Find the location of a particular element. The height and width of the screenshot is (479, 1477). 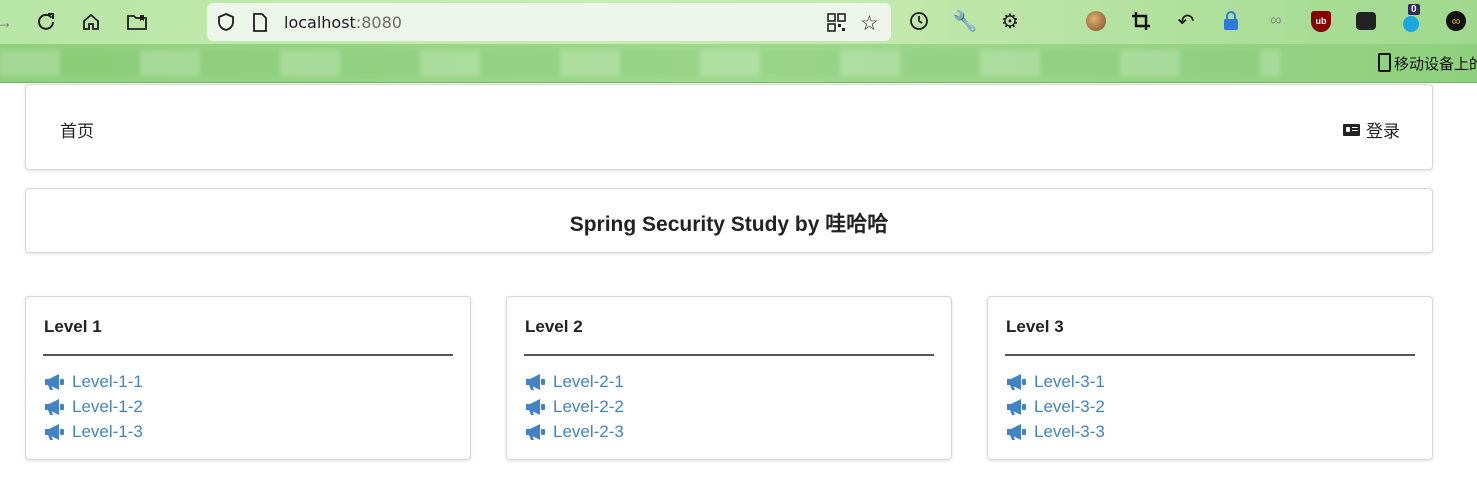

level-link-label: Level-2-1 is located at coordinates (588, 381).